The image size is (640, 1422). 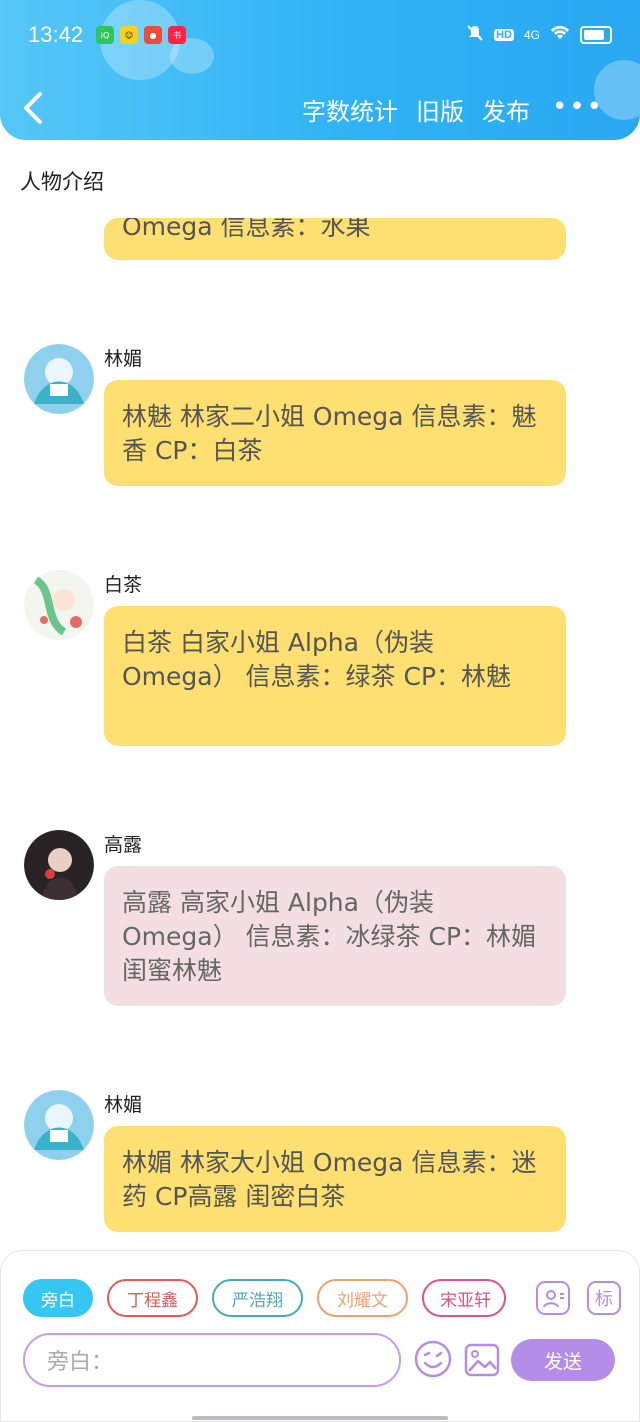 What do you see at coordinates (362, 1298) in the screenshot?
I see `role-chip: 刘耀文` at bounding box center [362, 1298].